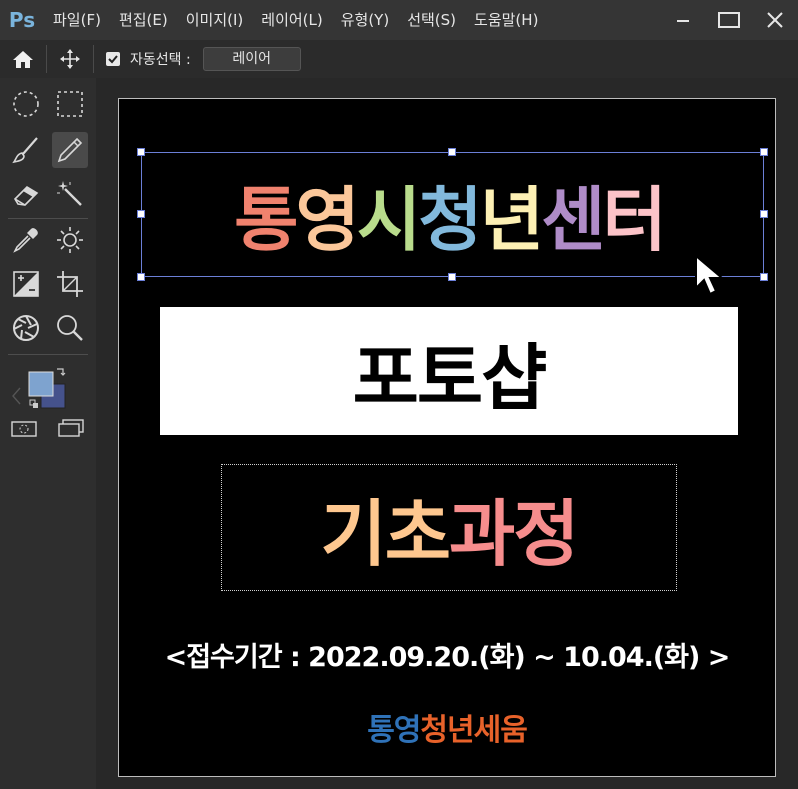  I want to click on screen-mode-icon, so click(71, 428).